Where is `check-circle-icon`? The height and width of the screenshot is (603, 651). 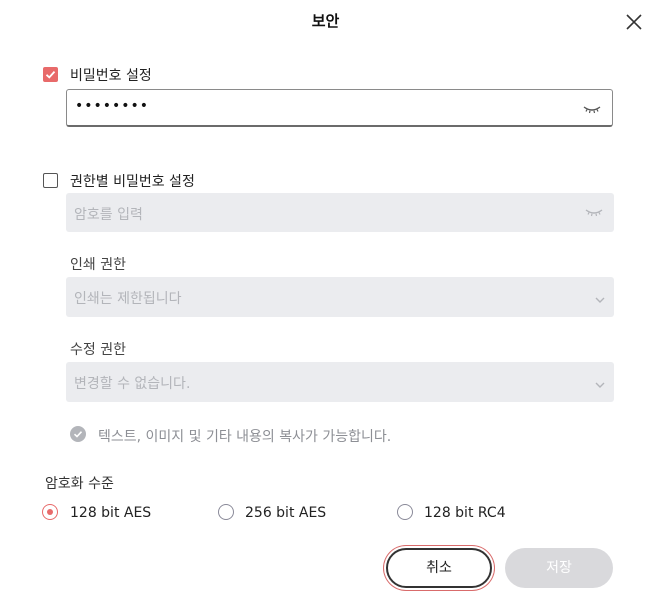
check-circle-icon is located at coordinates (78, 434).